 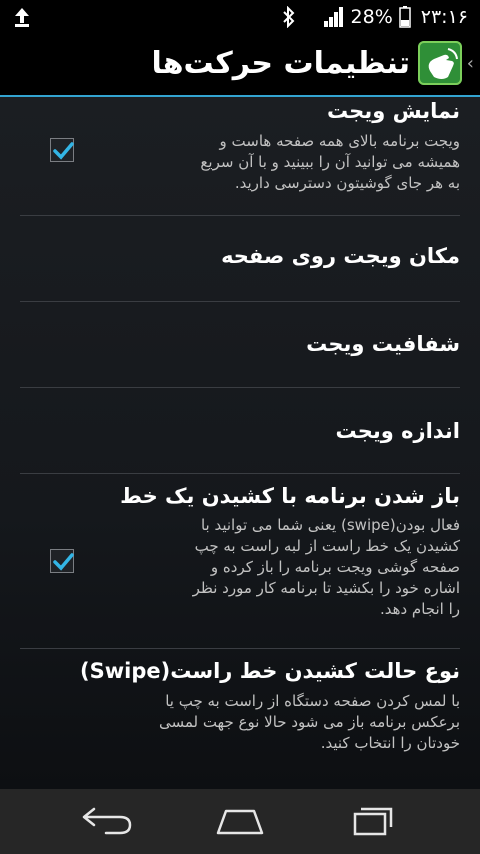 What do you see at coordinates (106, 821) in the screenshot?
I see `back-icon` at bounding box center [106, 821].